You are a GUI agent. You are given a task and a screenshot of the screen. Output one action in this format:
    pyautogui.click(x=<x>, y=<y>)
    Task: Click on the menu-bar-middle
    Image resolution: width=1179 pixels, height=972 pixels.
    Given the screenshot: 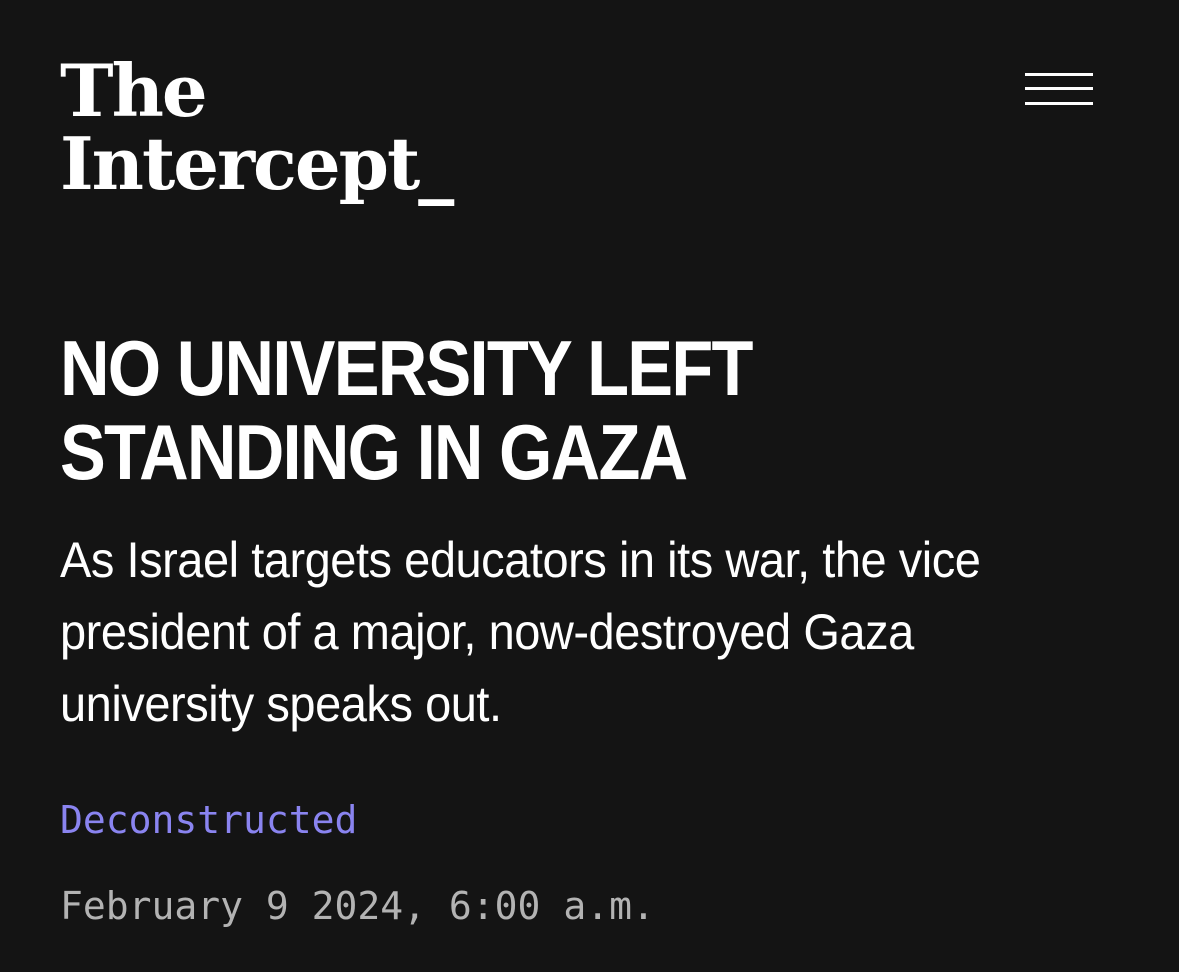 What is the action you would take?
    pyautogui.click(x=1059, y=88)
    